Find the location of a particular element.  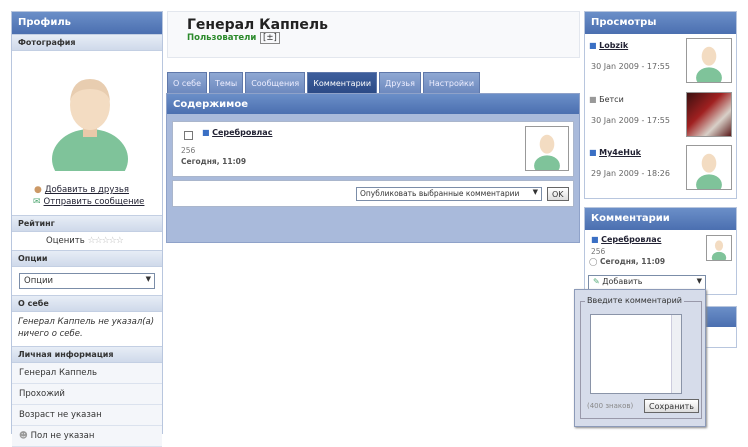

tab-topics: Темы is located at coordinates (226, 82).